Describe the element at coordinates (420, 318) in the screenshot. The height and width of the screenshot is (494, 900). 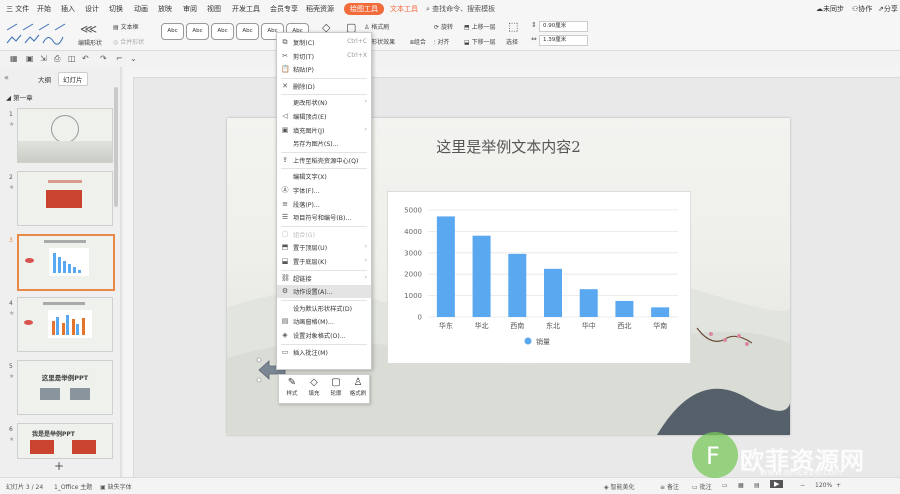
I see `y-tick-label: 0` at that location.